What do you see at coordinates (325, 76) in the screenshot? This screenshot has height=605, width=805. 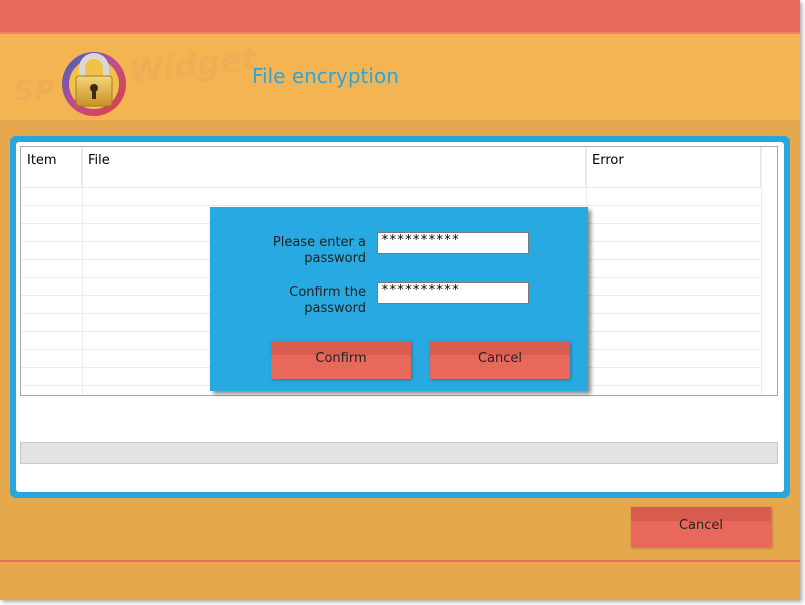 I see `page-title: File encryption` at bounding box center [325, 76].